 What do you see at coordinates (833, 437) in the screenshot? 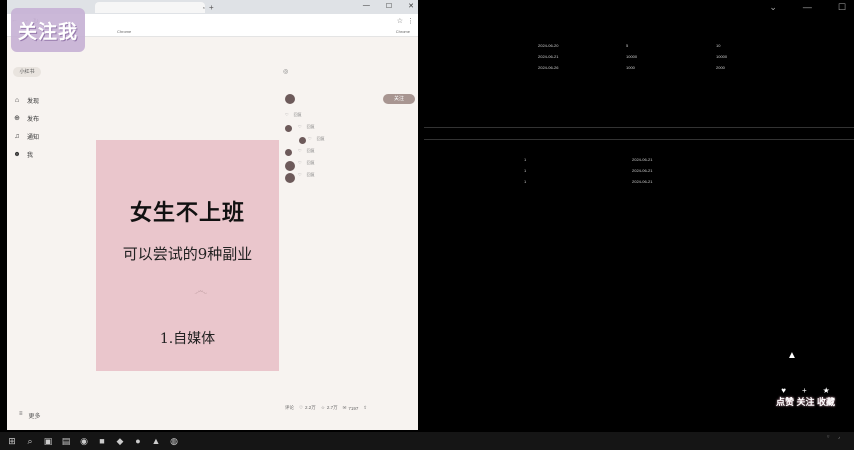
I see `system-tray: ⌔ ♪` at bounding box center [833, 437].